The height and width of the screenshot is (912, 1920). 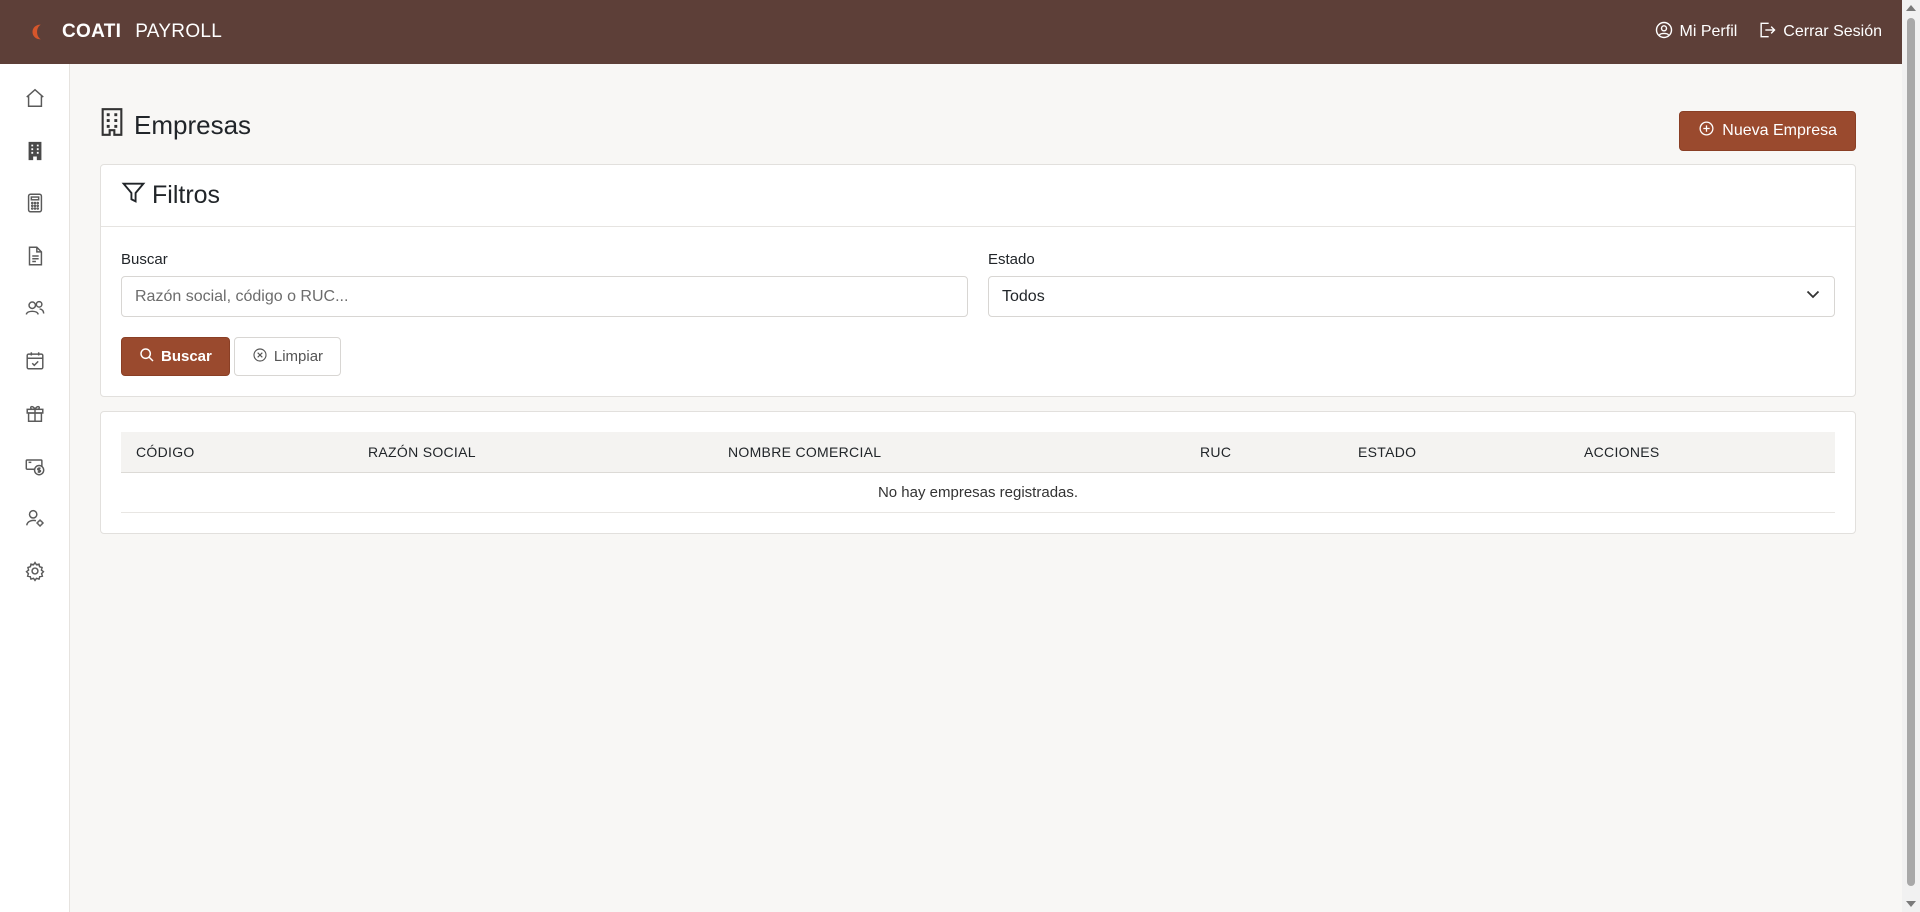 I want to click on sidebar-item-home, so click(x=35, y=98).